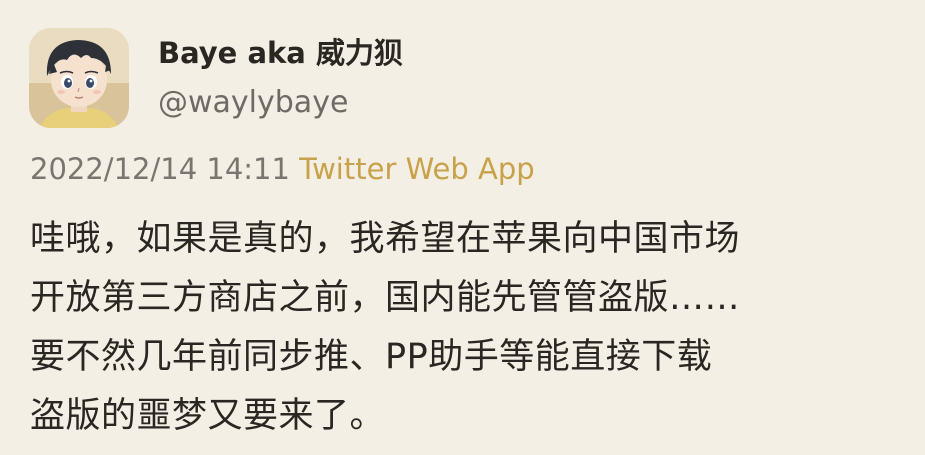 The height and width of the screenshot is (455, 925). Describe the element at coordinates (417, 169) in the screenshot. I see `source-app-link: Twitter Web App` at that location.